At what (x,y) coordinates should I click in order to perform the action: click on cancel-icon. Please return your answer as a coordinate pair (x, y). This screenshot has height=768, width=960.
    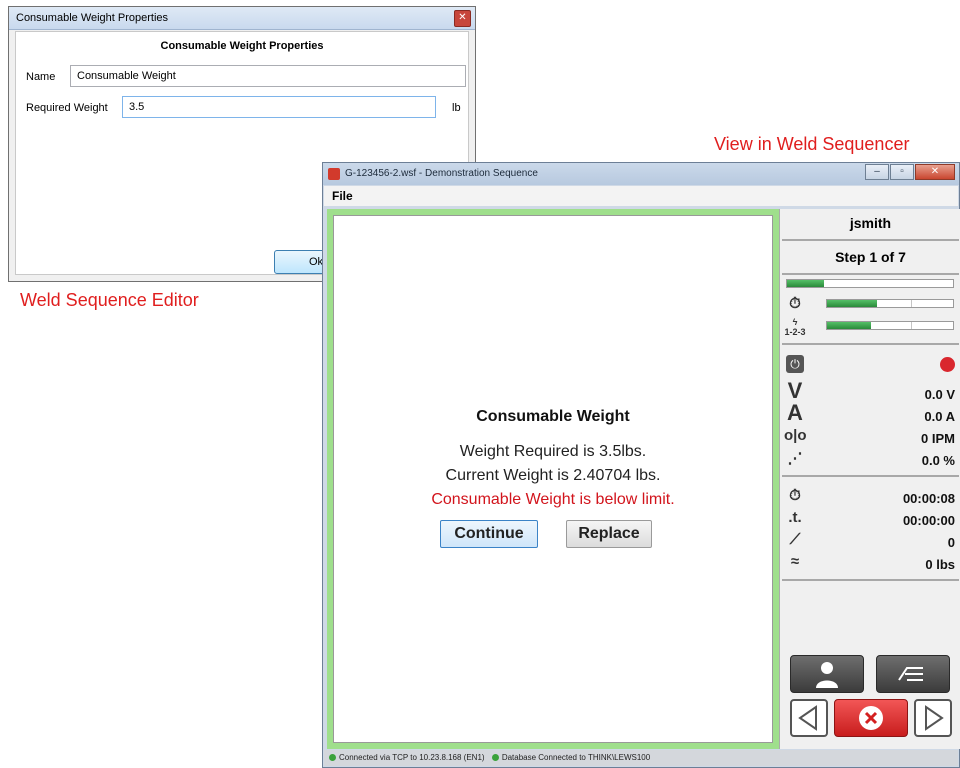
    Looking at the image, I should click on (871, 718).